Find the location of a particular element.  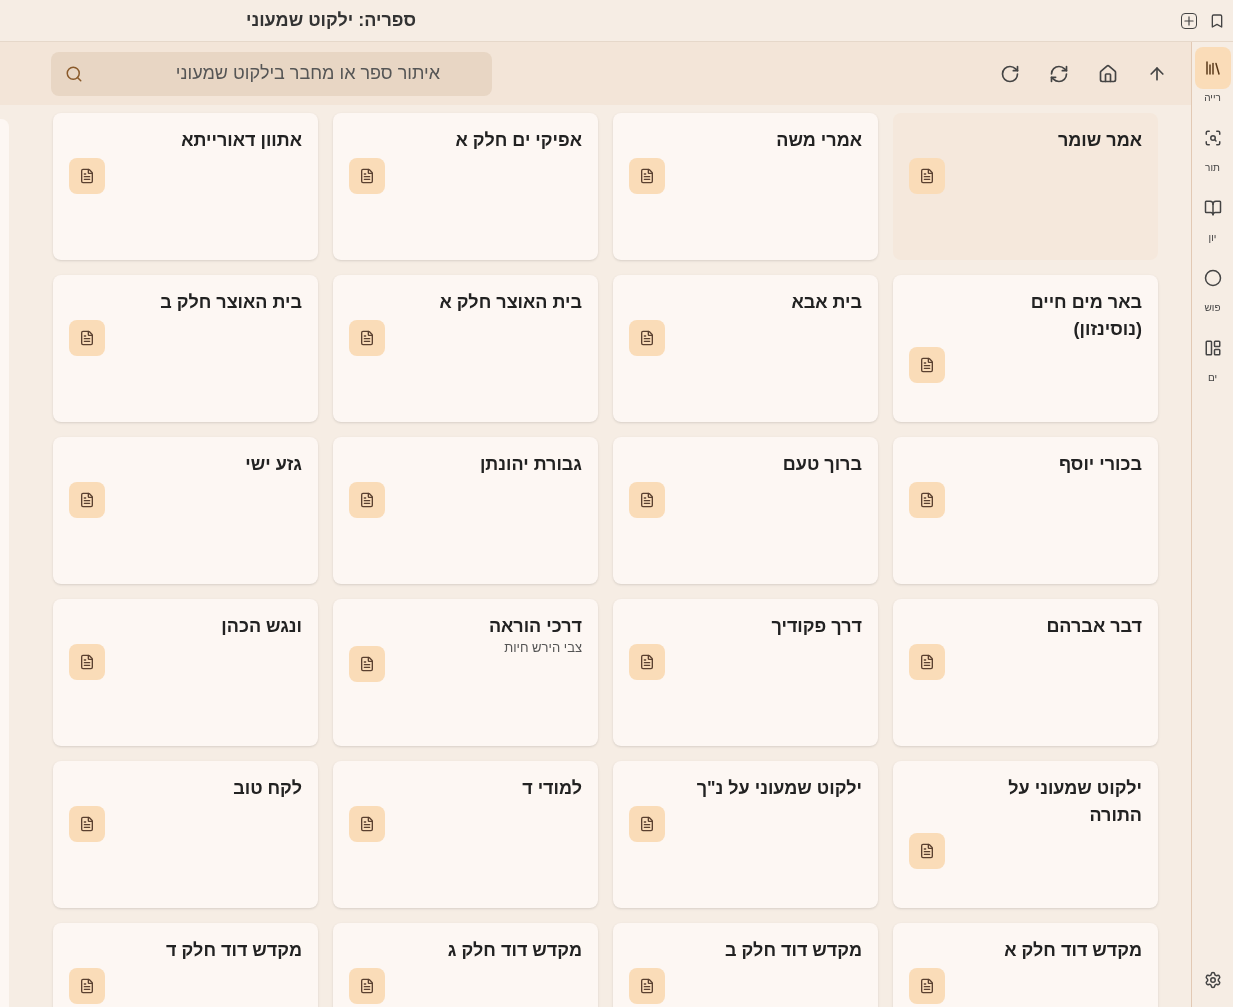

book-card: אפיקי ים חלק א is located at coordinates (465, 186).